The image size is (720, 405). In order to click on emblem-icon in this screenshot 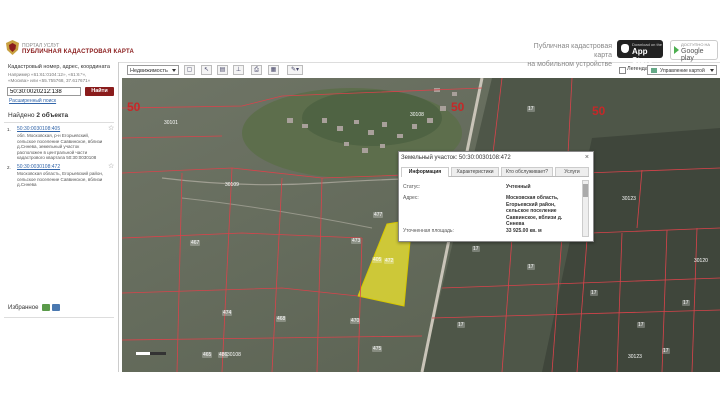, I will do `click(12, 47)`.